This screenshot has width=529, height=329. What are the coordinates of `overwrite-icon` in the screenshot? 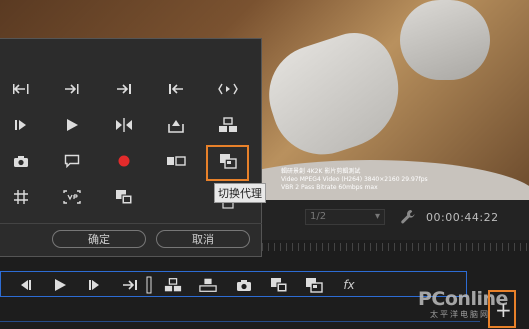 It's located at (208, 285).